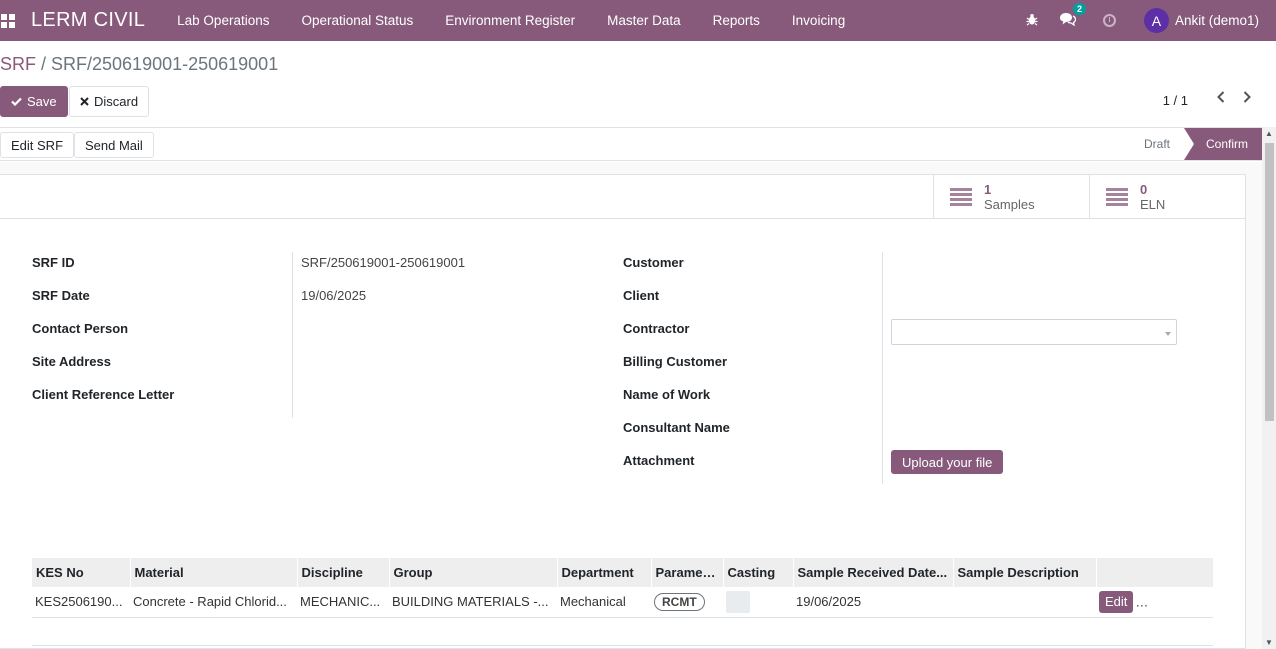 The width and height of the screenshot is (1276, 649). Describe the element at coordinates (1025, 572) in the screenshot. I see `column-header-sample-description: Sample Description` at that location.